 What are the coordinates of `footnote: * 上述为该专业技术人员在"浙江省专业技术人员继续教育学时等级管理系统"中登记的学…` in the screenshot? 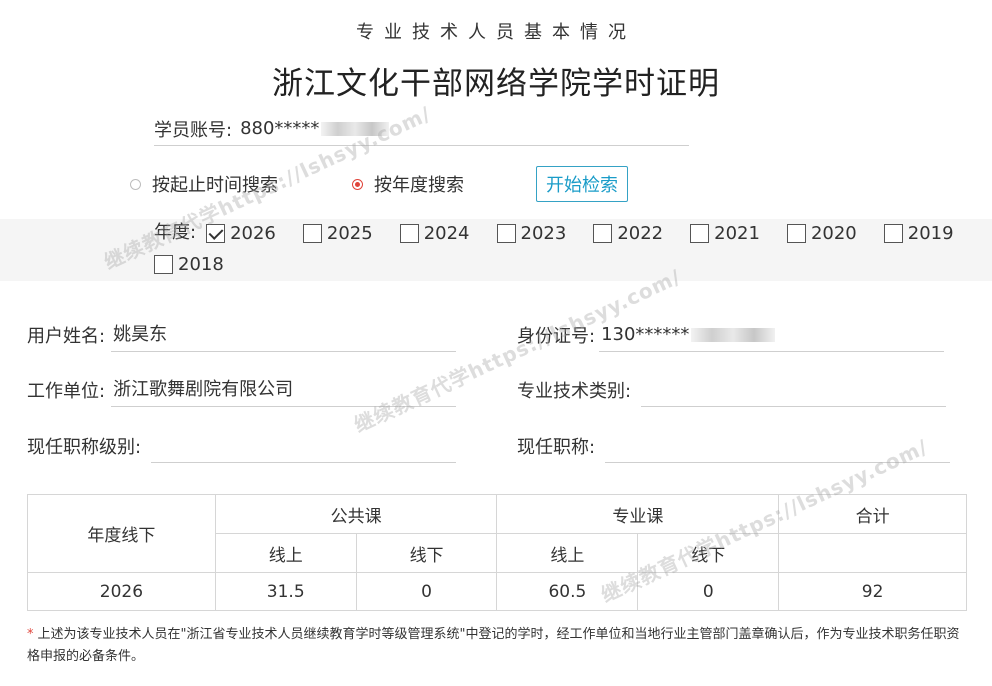 It's located at (499, 646).